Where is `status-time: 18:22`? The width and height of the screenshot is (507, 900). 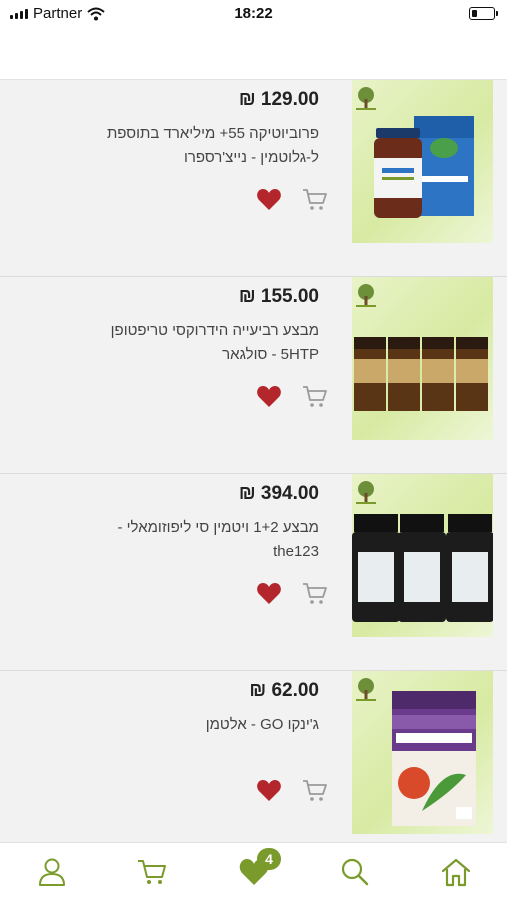
status-time: 18:22 is located at coordinates (253, 13).